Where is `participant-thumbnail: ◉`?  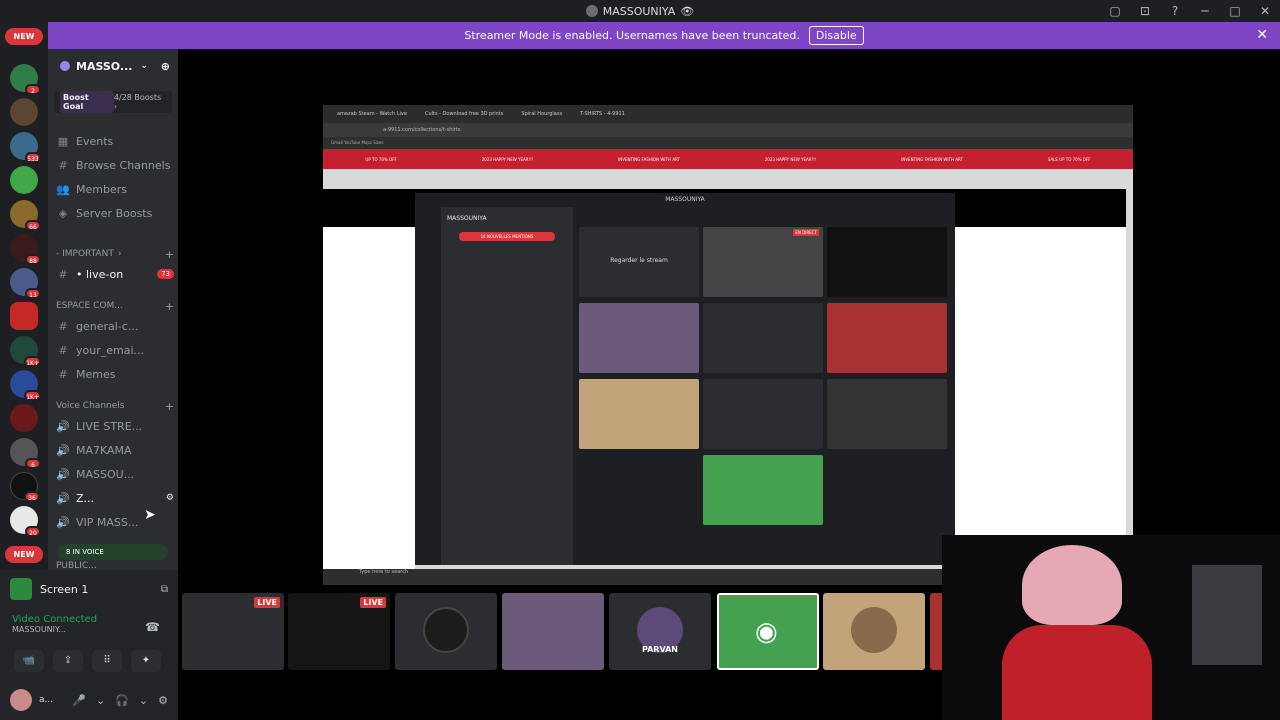 participant-thumbnail: ◉ is located at coordinates (768, 631).